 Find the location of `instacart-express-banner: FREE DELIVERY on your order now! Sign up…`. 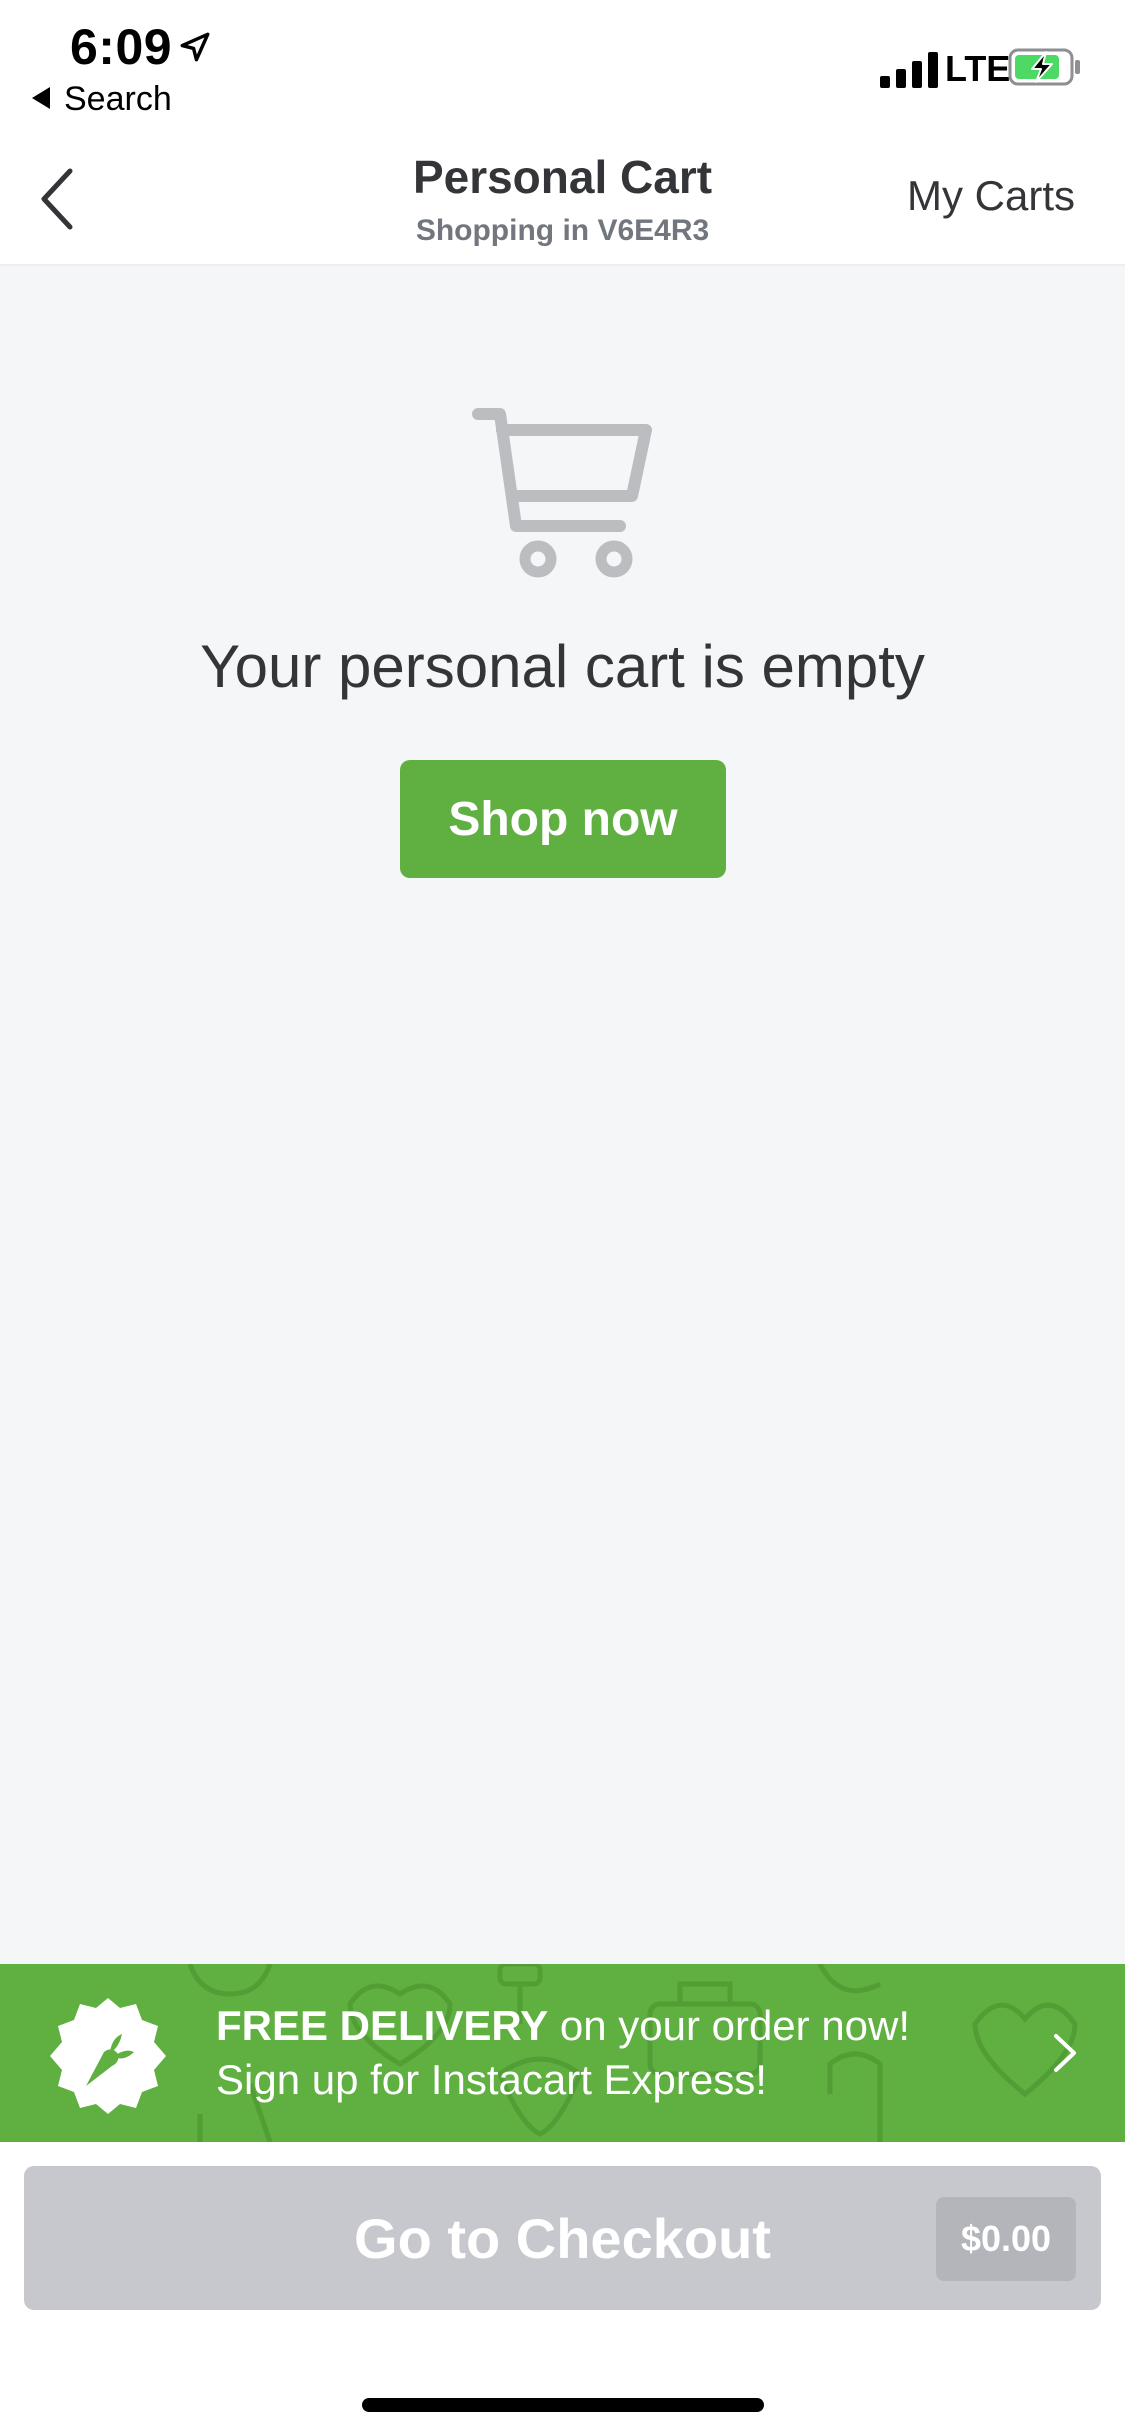

instacart-express-banner: FREE DELIVERY on your order now! Sign up… is located at coordinates (562, 2053).